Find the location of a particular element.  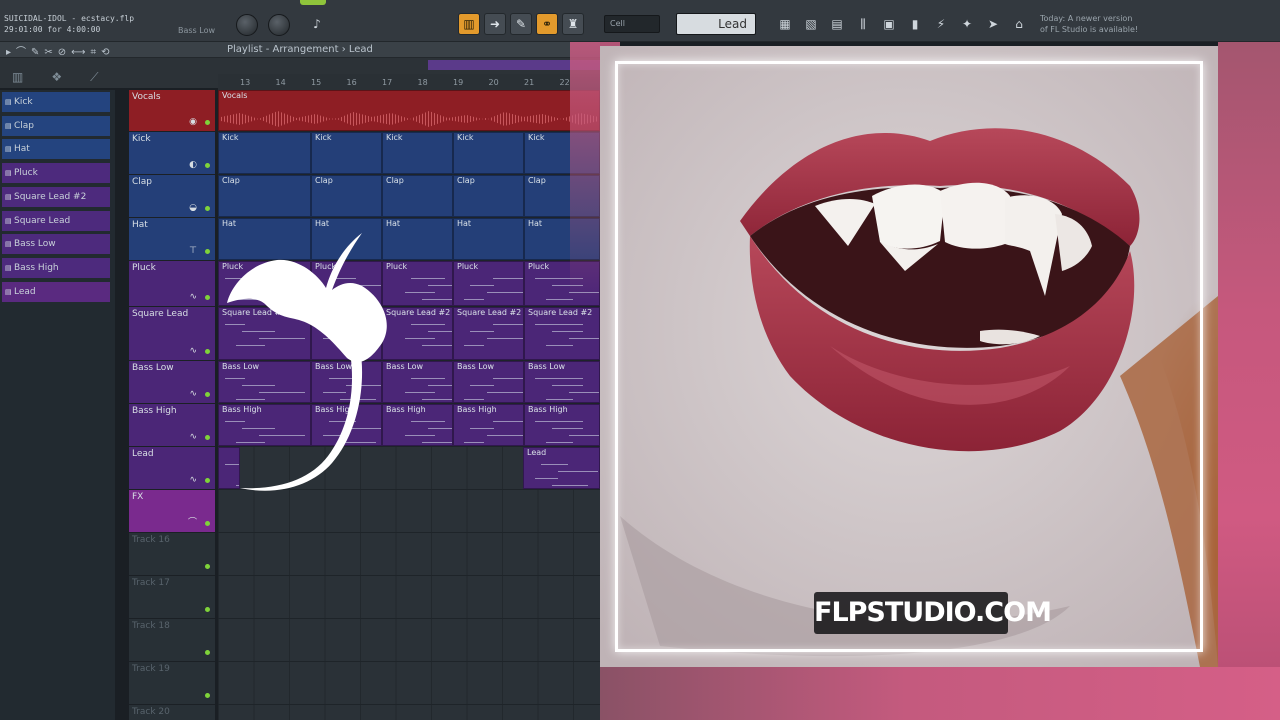

piano-roll-button: ▥ is located at coordinates (469, 24).